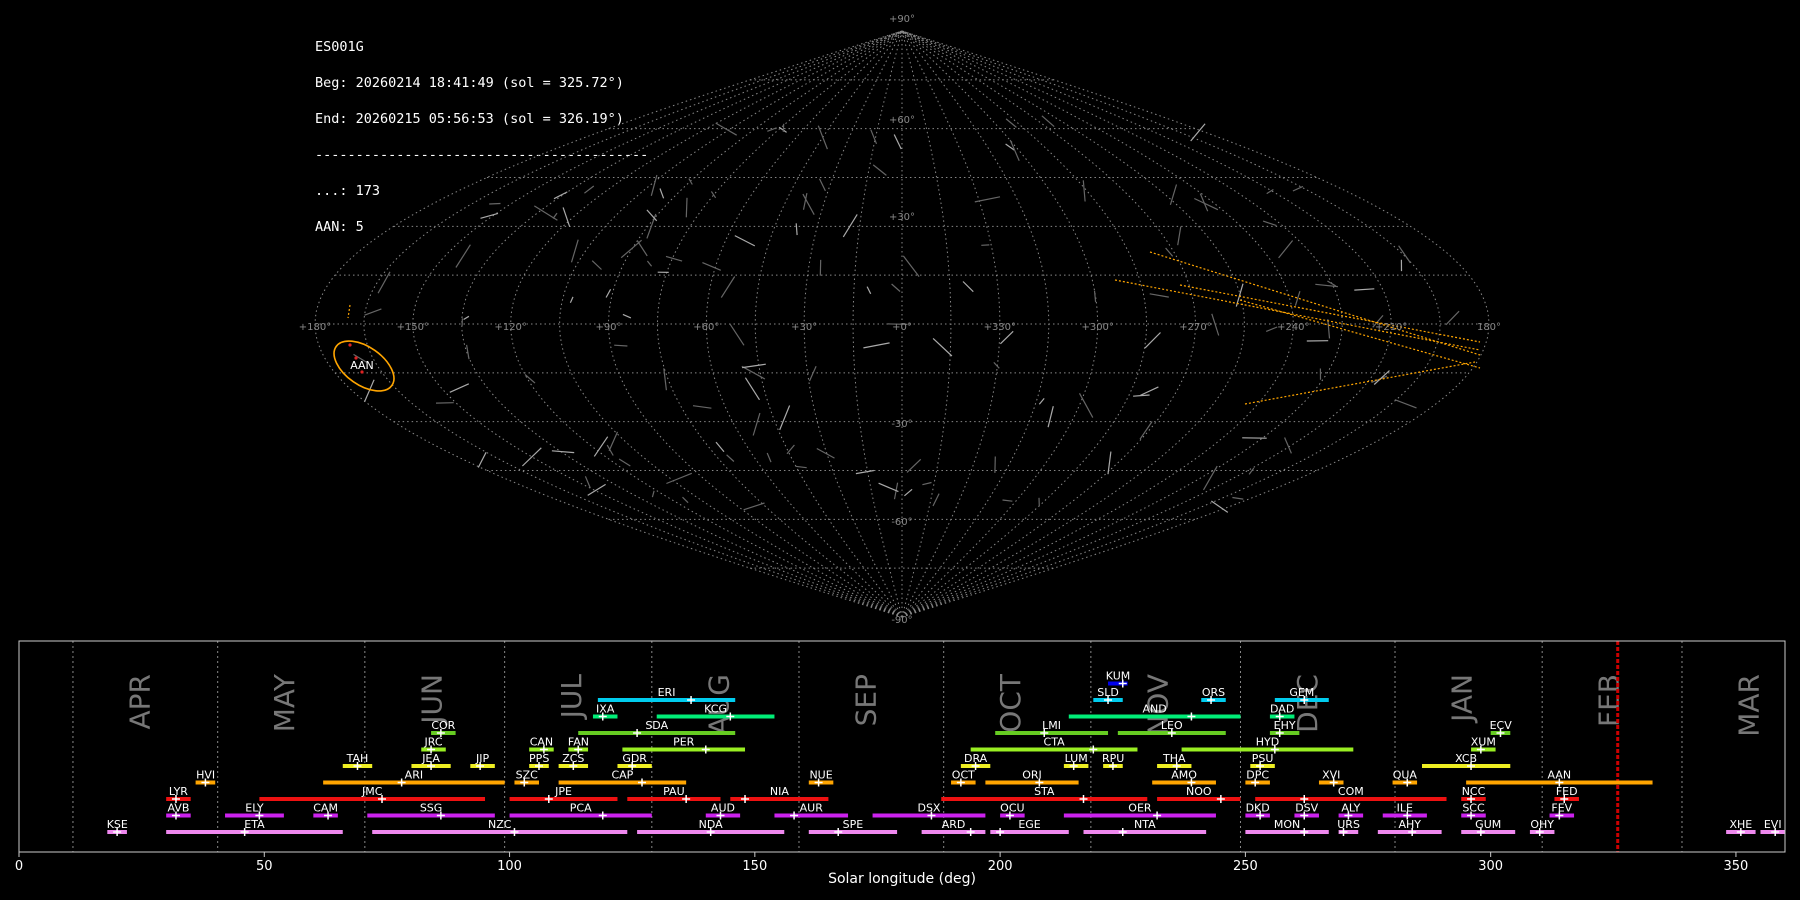  I want to click on shower-label: ILE, so click(1405, 808).